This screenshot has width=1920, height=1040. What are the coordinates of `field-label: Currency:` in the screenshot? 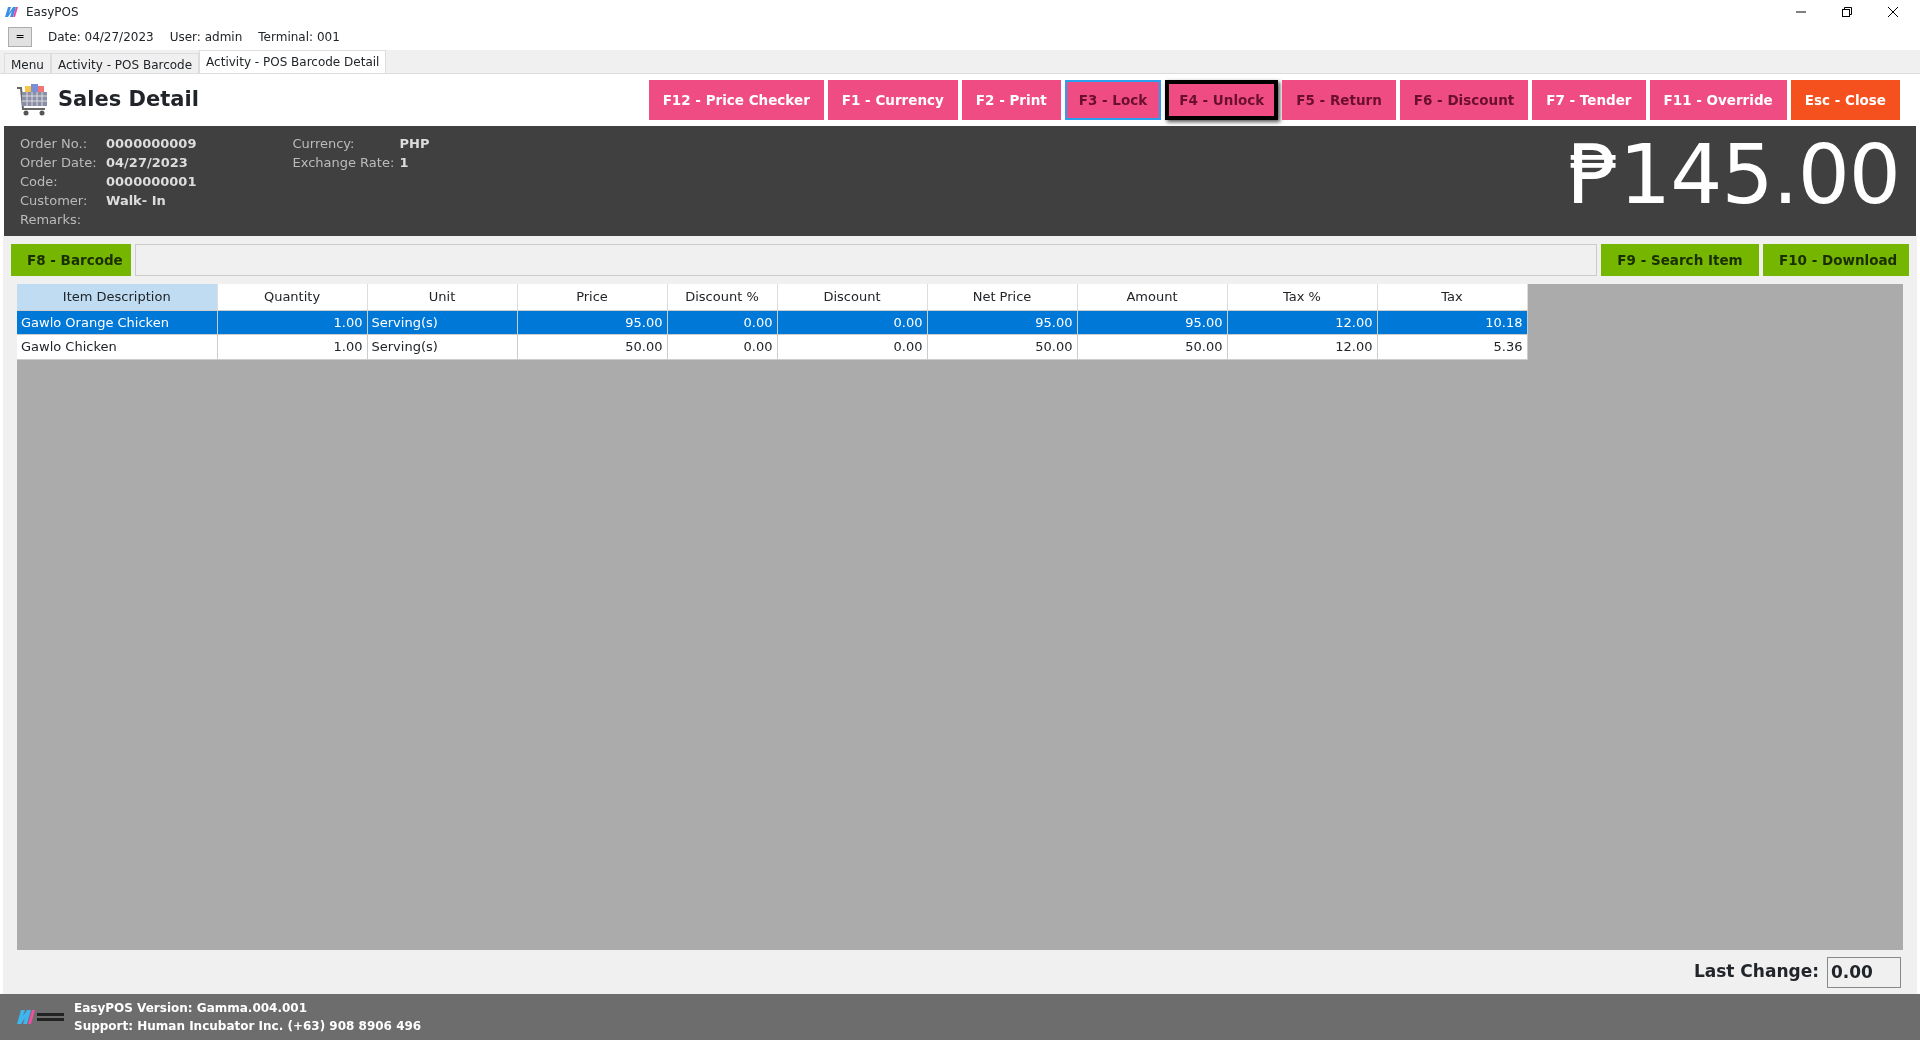 It's located at (324, 144).